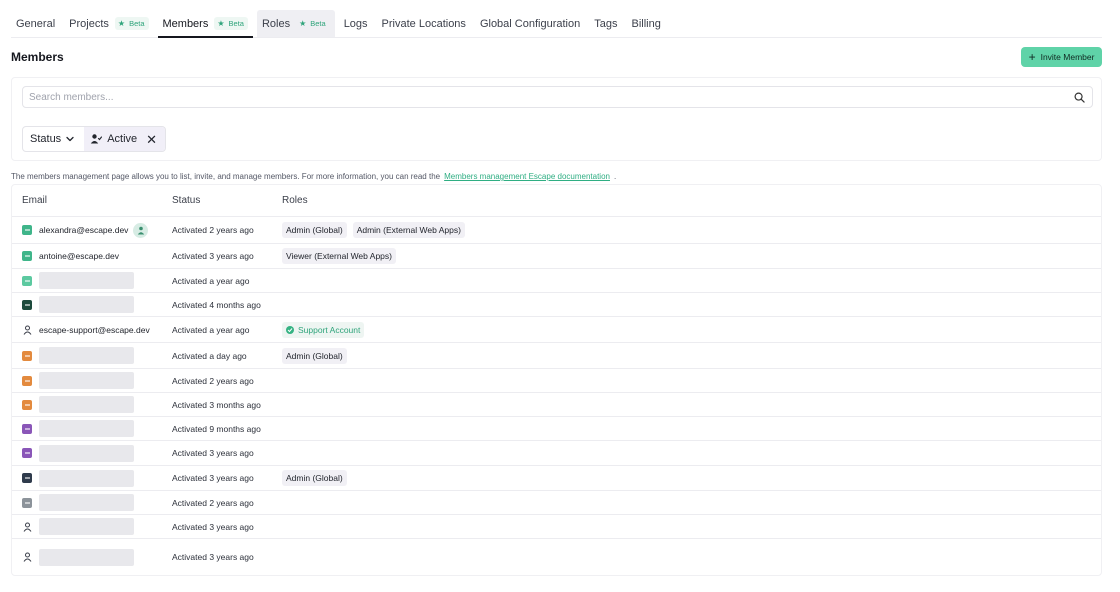 The image size is (1120, 592). What do you see at coordinates (34, 200) in the screenshot?
I see `column-header-email: Email` at bounding box center [34, 200].